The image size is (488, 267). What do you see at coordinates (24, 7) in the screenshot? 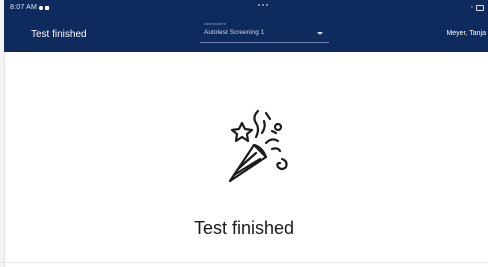
I see `status-time: 8:07 AM` at bounding box center [24, 7].